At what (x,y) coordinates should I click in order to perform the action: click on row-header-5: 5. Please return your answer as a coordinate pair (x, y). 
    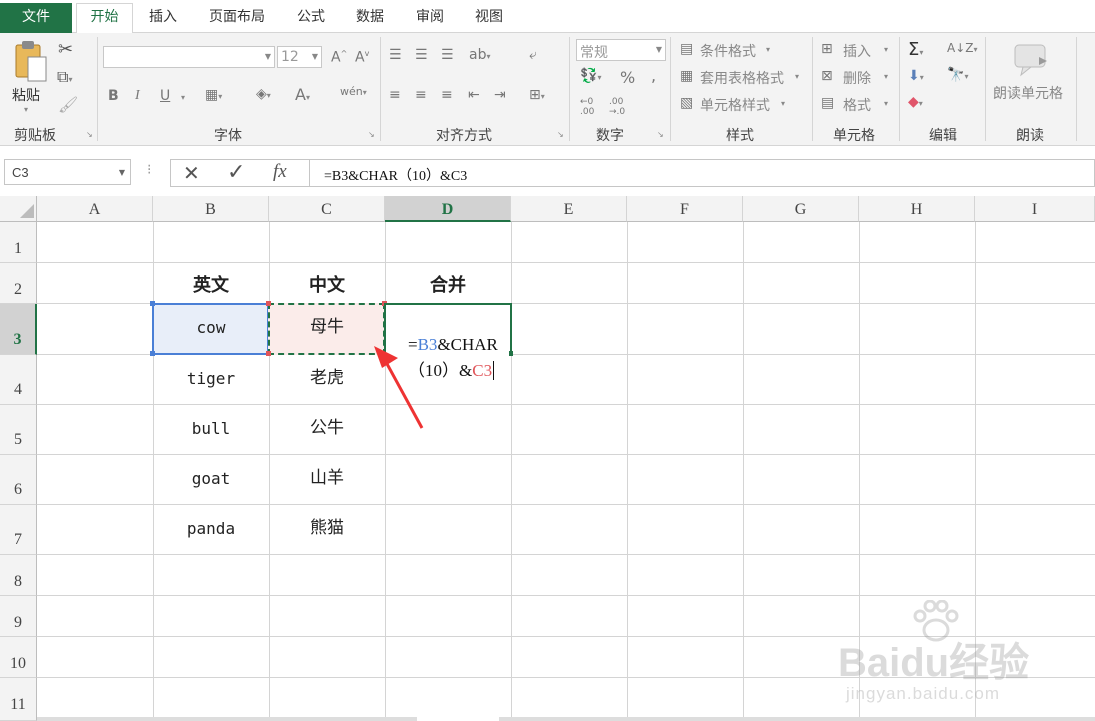
    Looking at the image, I should click on (18, 430).